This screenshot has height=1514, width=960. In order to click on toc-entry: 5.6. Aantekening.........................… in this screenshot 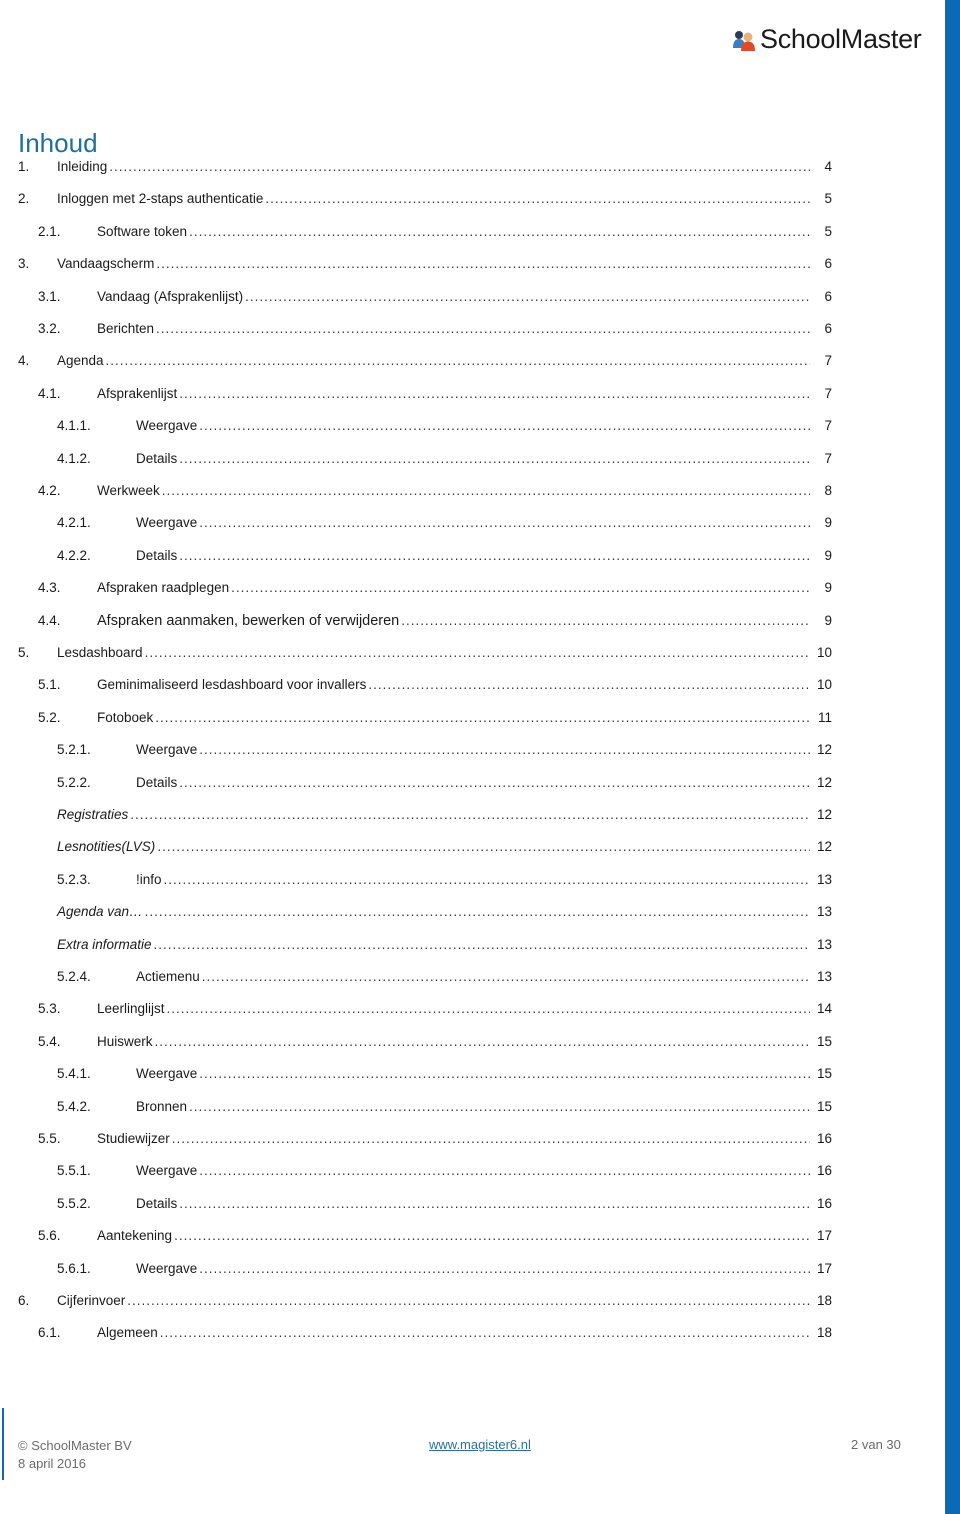, I will do `click(416, 1239)`.